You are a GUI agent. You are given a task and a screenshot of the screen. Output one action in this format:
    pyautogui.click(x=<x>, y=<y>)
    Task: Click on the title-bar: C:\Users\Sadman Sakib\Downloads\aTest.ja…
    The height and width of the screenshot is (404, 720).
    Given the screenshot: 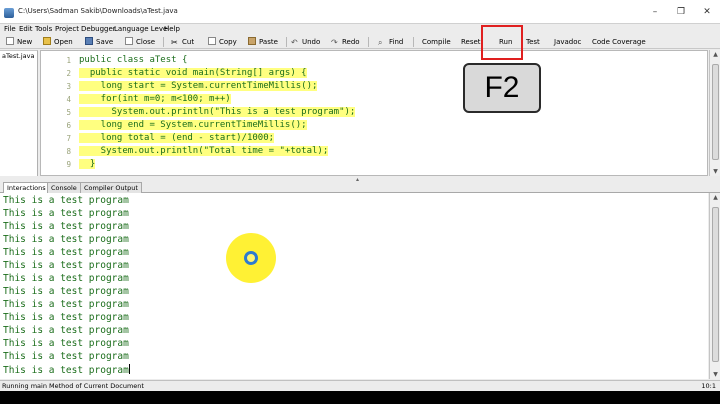 What is the action you would take?
    pyautogui.click(x=360, y=12)
    